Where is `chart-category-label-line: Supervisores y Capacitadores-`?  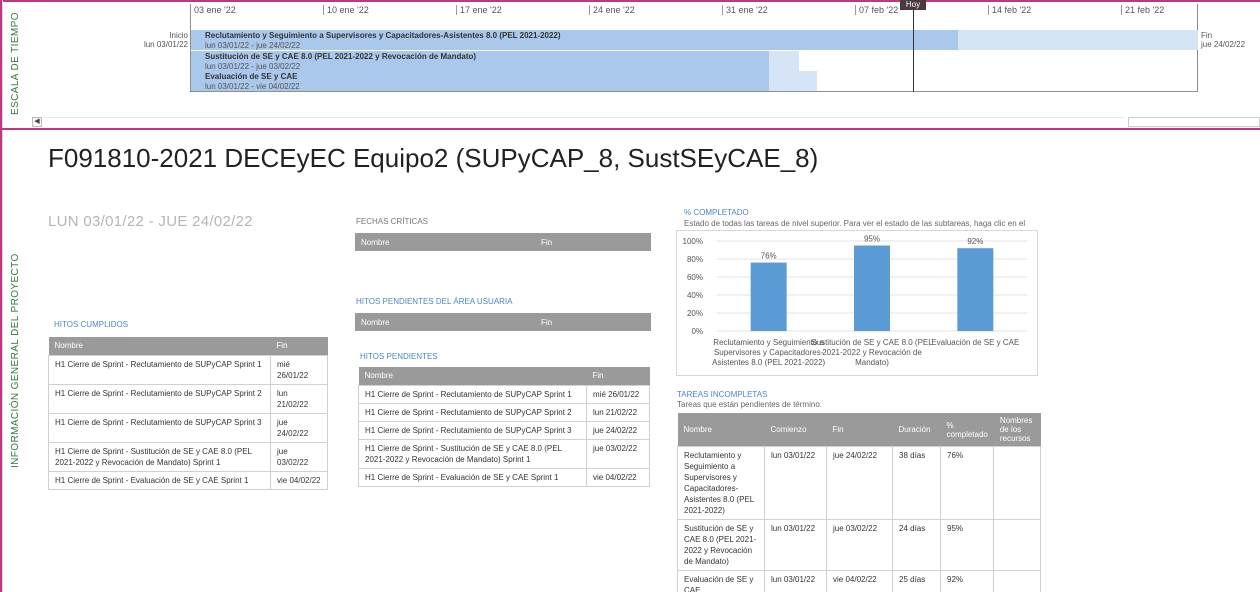 chart-category-label-line: Supervisores y Capacitadores- is located at coordinates (769, 352).